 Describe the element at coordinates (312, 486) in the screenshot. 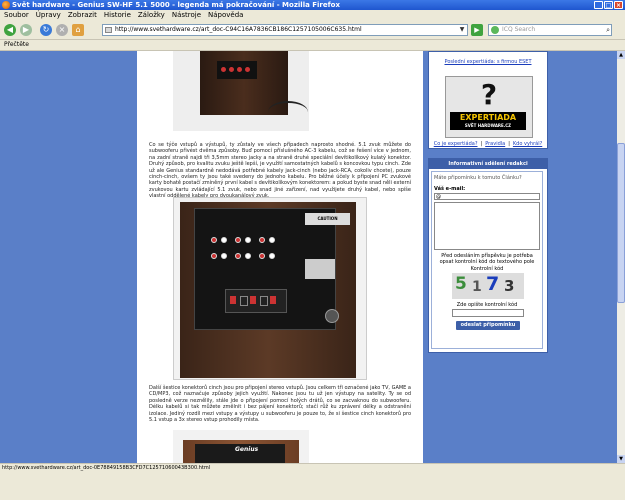

I see `below-status-area` at that location.